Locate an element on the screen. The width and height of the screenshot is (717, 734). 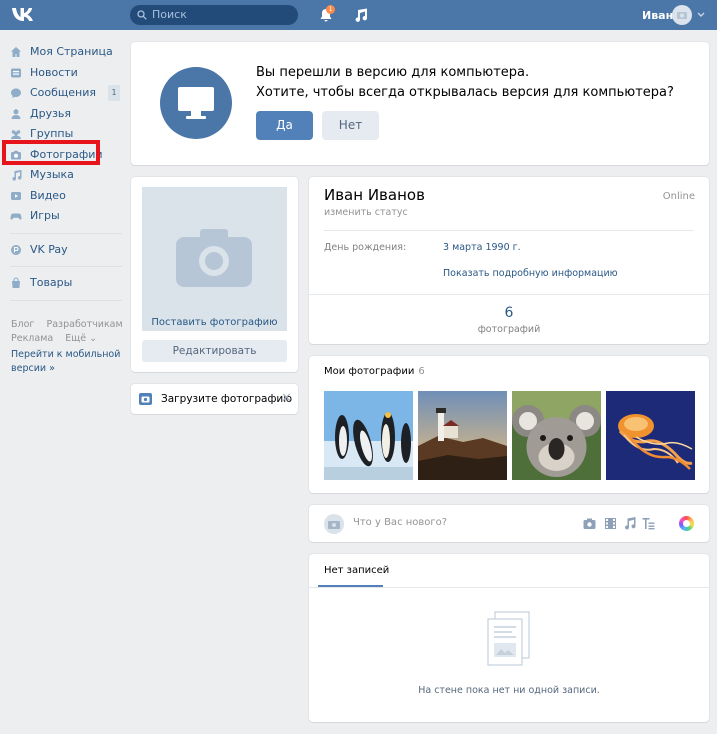
attach-article-icon is located at coordinates (648, 523).